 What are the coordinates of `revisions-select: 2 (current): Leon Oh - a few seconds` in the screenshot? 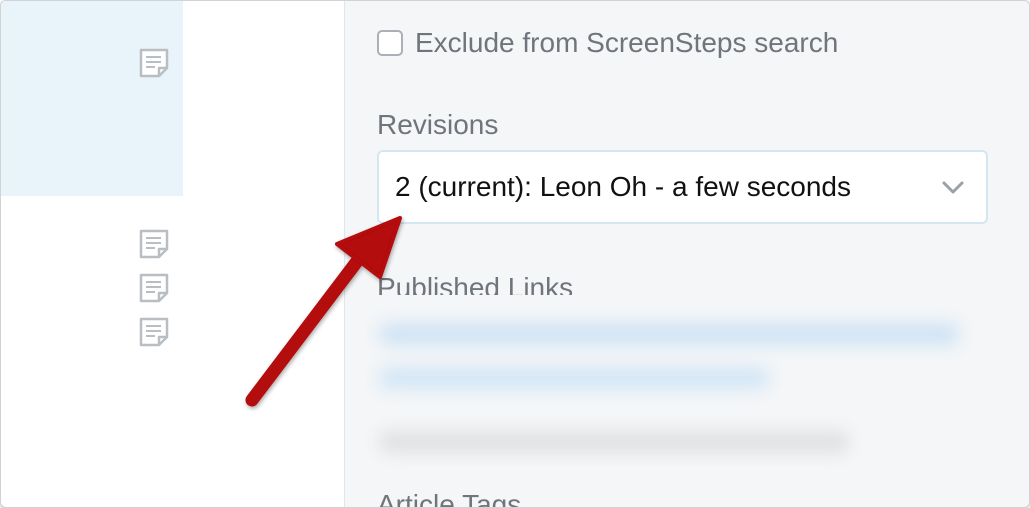 It's located at (682, 187).